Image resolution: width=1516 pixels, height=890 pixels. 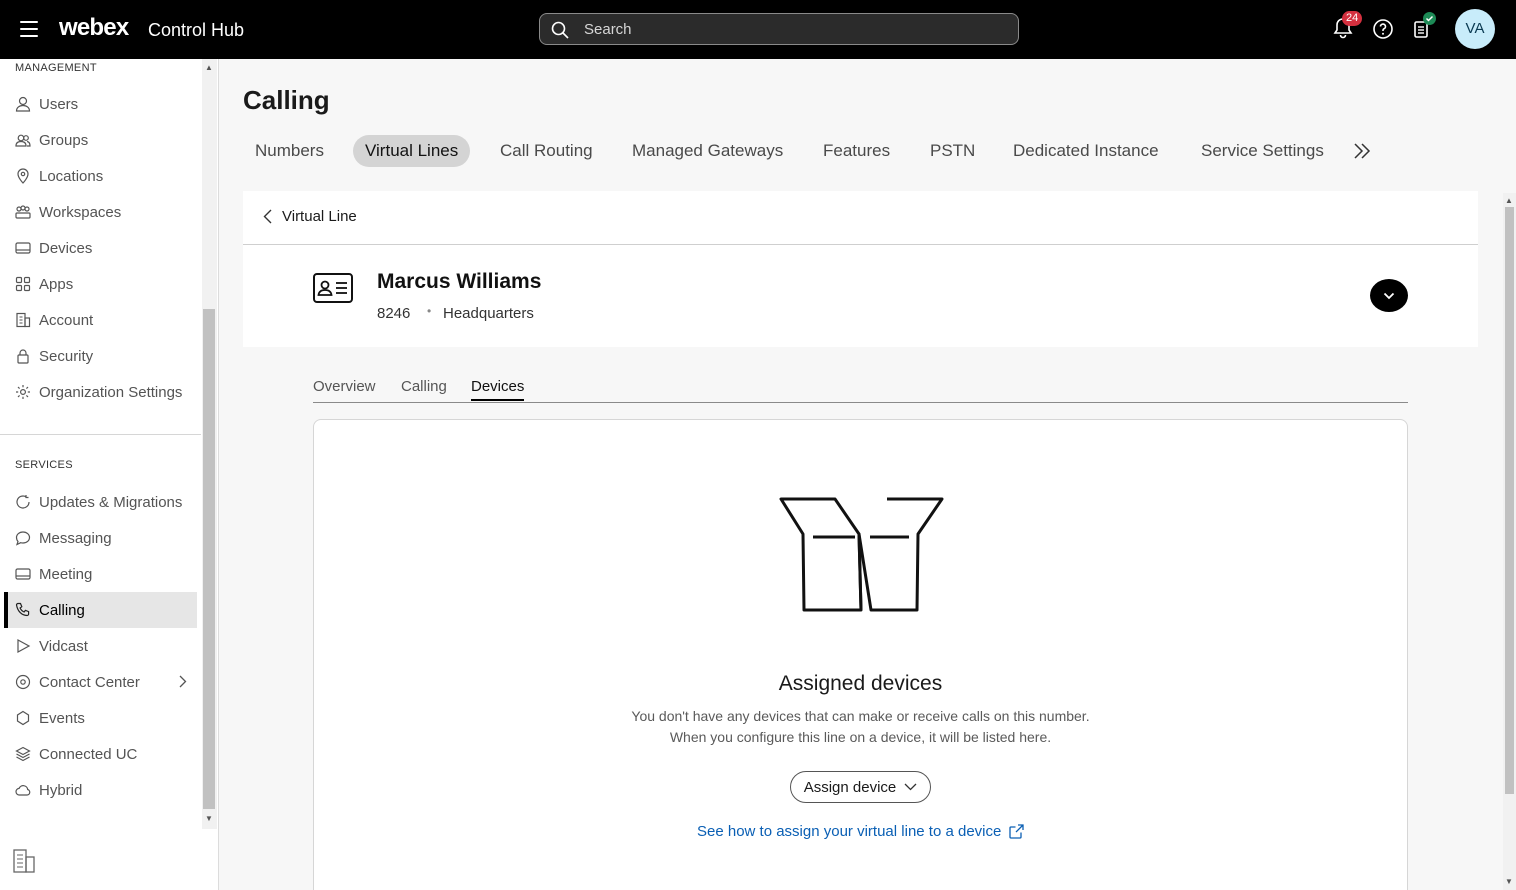 What do you see at coordinates (100, 356) in the screenshot?
I see `sidebar-item-security: Security` at bounding box center [100, 356].